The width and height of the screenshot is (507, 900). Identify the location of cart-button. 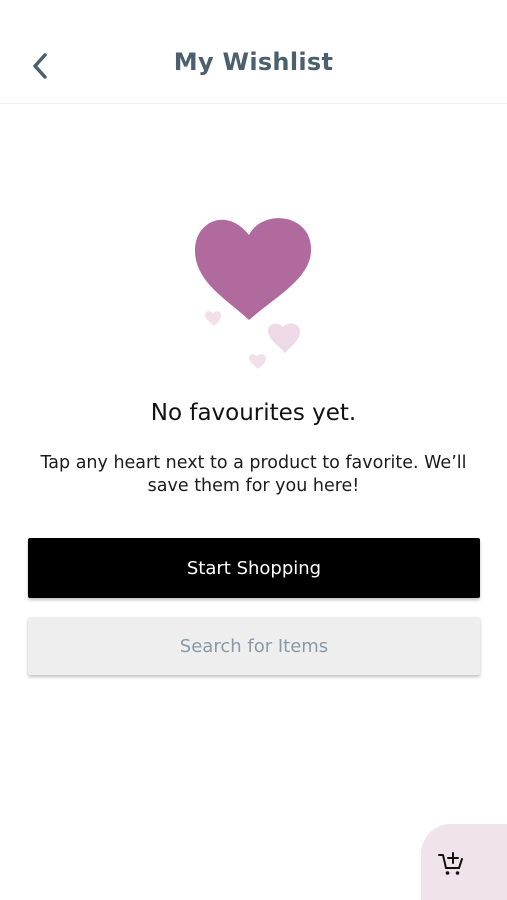
(464, 862).